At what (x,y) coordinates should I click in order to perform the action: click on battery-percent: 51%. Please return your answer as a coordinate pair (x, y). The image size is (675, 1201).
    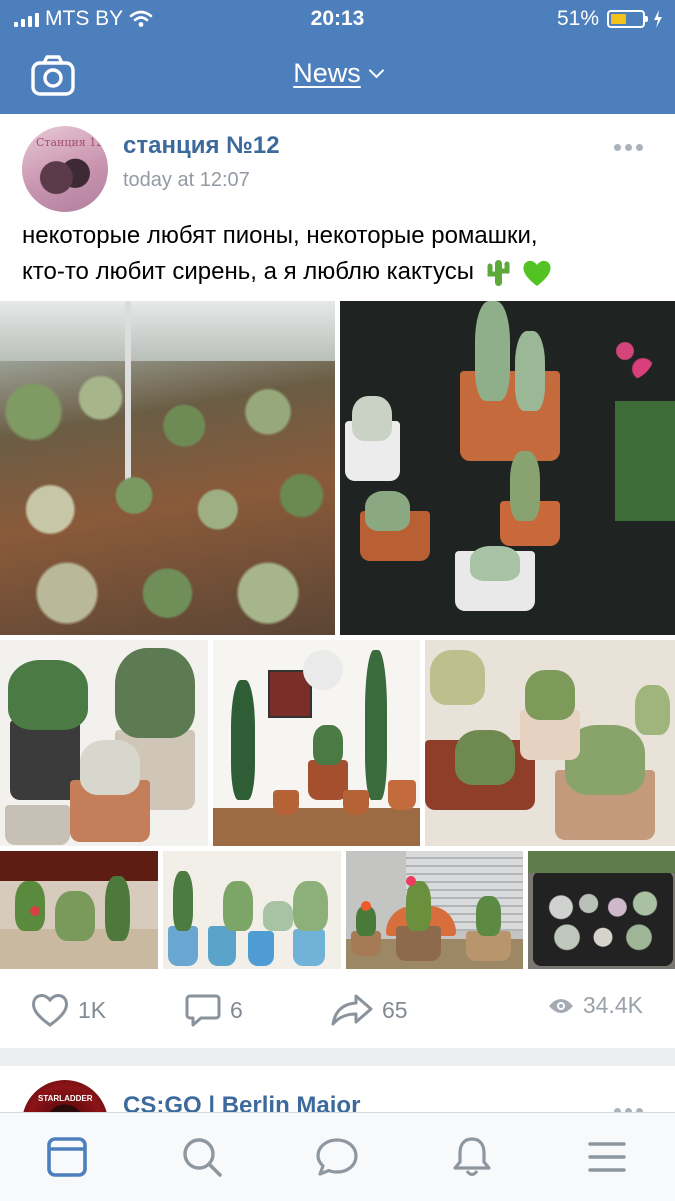
    Looking at the image, I should click on (577, 18).